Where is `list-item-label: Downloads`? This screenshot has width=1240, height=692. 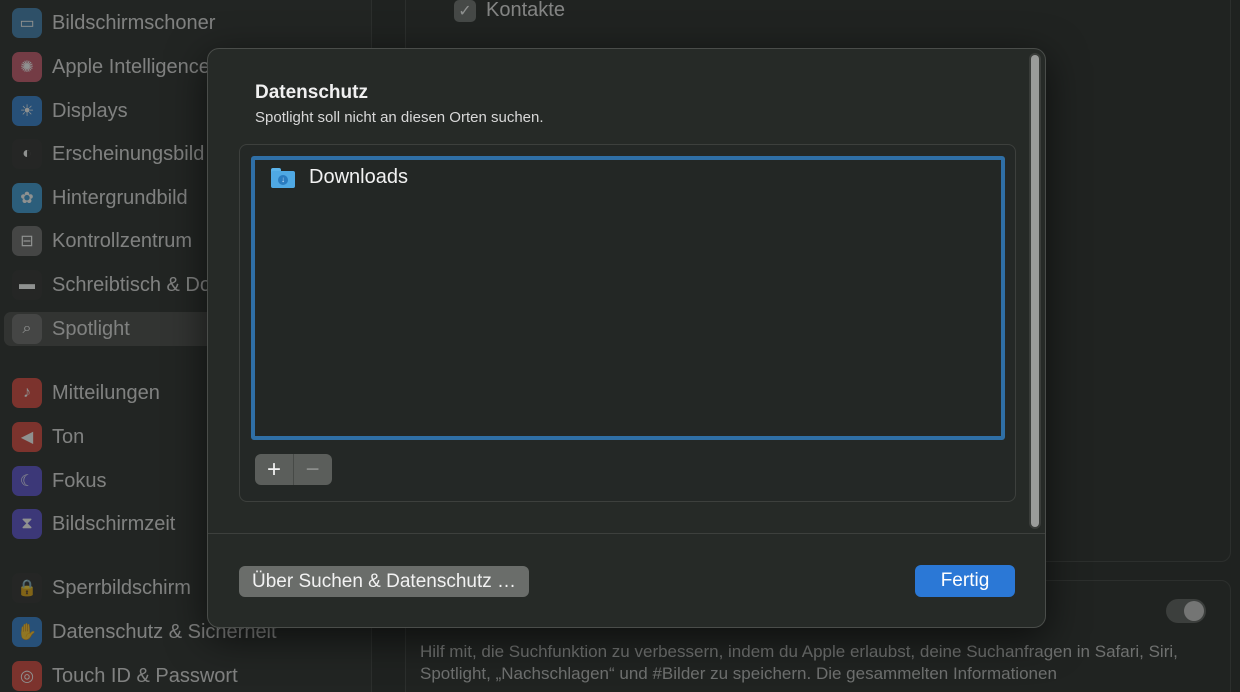 list-item-label: Downloads is located at coordinates (358, 177).